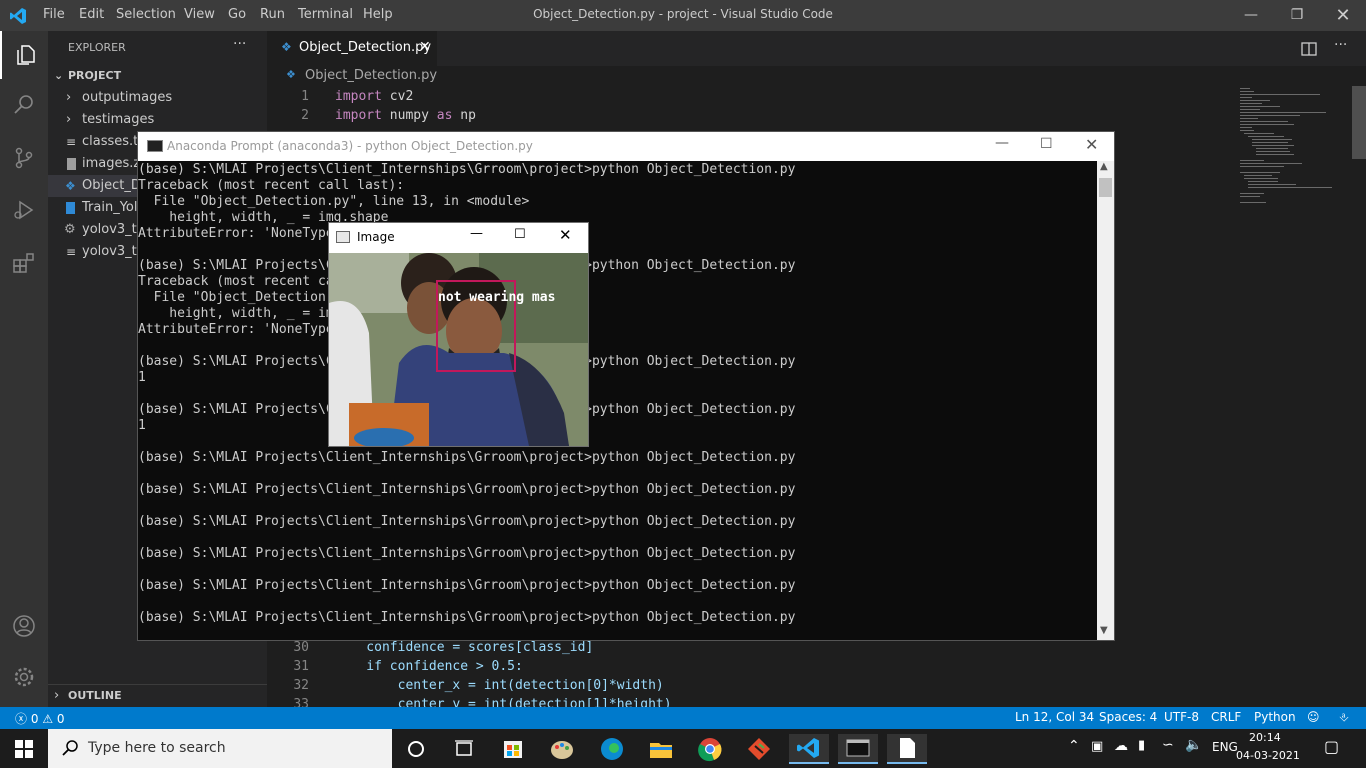 Image resolution: width=1366 pixels, height=768 pixels. What do you see at coordinates (1268, 755) in the screenshot?
I see `clock-date: 04-03-2021` at bounding box center [1268, 755].